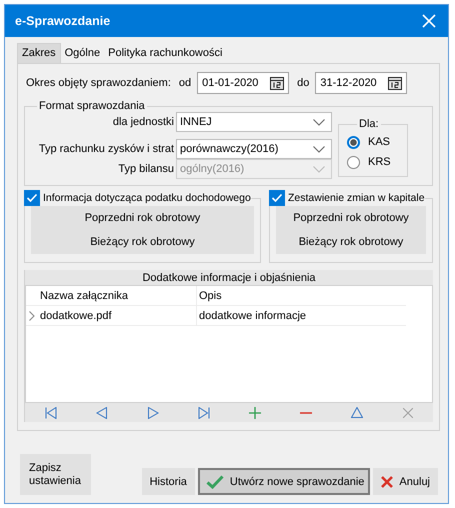 The height and width of the screenshot is (508, 455). What do you see at coordinates (356, 198) in the screenshot?
I see `checkbox-label: Zestawienie zmian w kapitale` at bounding box center [356, 198].